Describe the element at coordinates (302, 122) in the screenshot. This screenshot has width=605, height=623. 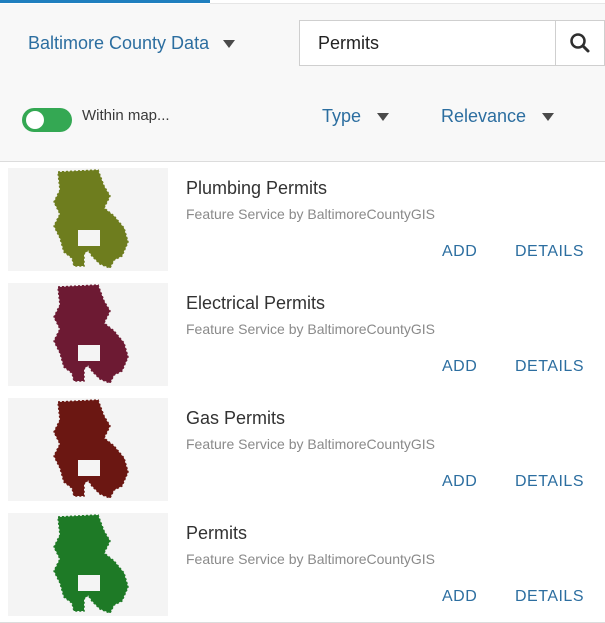
I see `filter-bar: Within map... Type Relevance` at that location.